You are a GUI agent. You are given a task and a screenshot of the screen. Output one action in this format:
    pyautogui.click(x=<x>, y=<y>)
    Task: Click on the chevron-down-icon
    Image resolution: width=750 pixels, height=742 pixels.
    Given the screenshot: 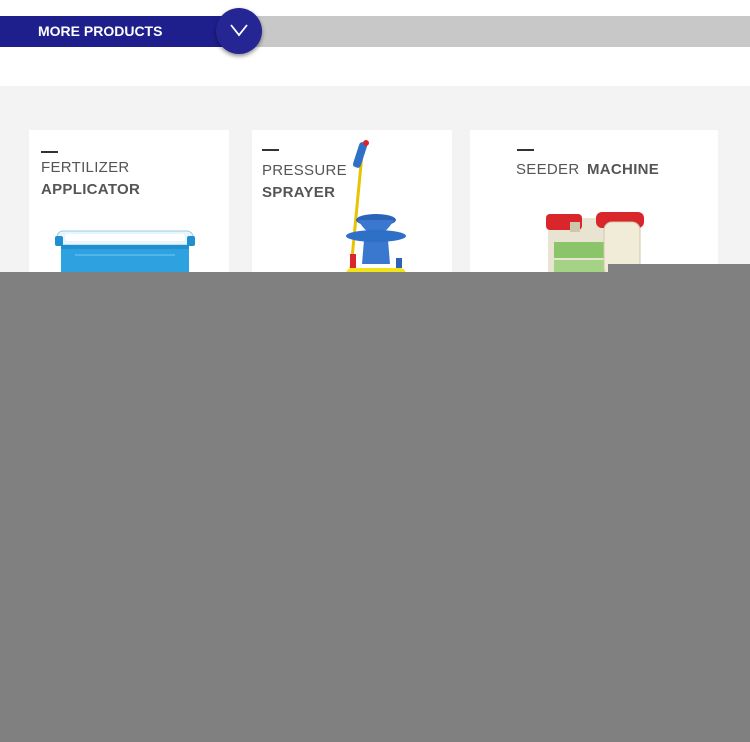 What is the action you would take?
    pyautogui.click(x=239, y=30)
    